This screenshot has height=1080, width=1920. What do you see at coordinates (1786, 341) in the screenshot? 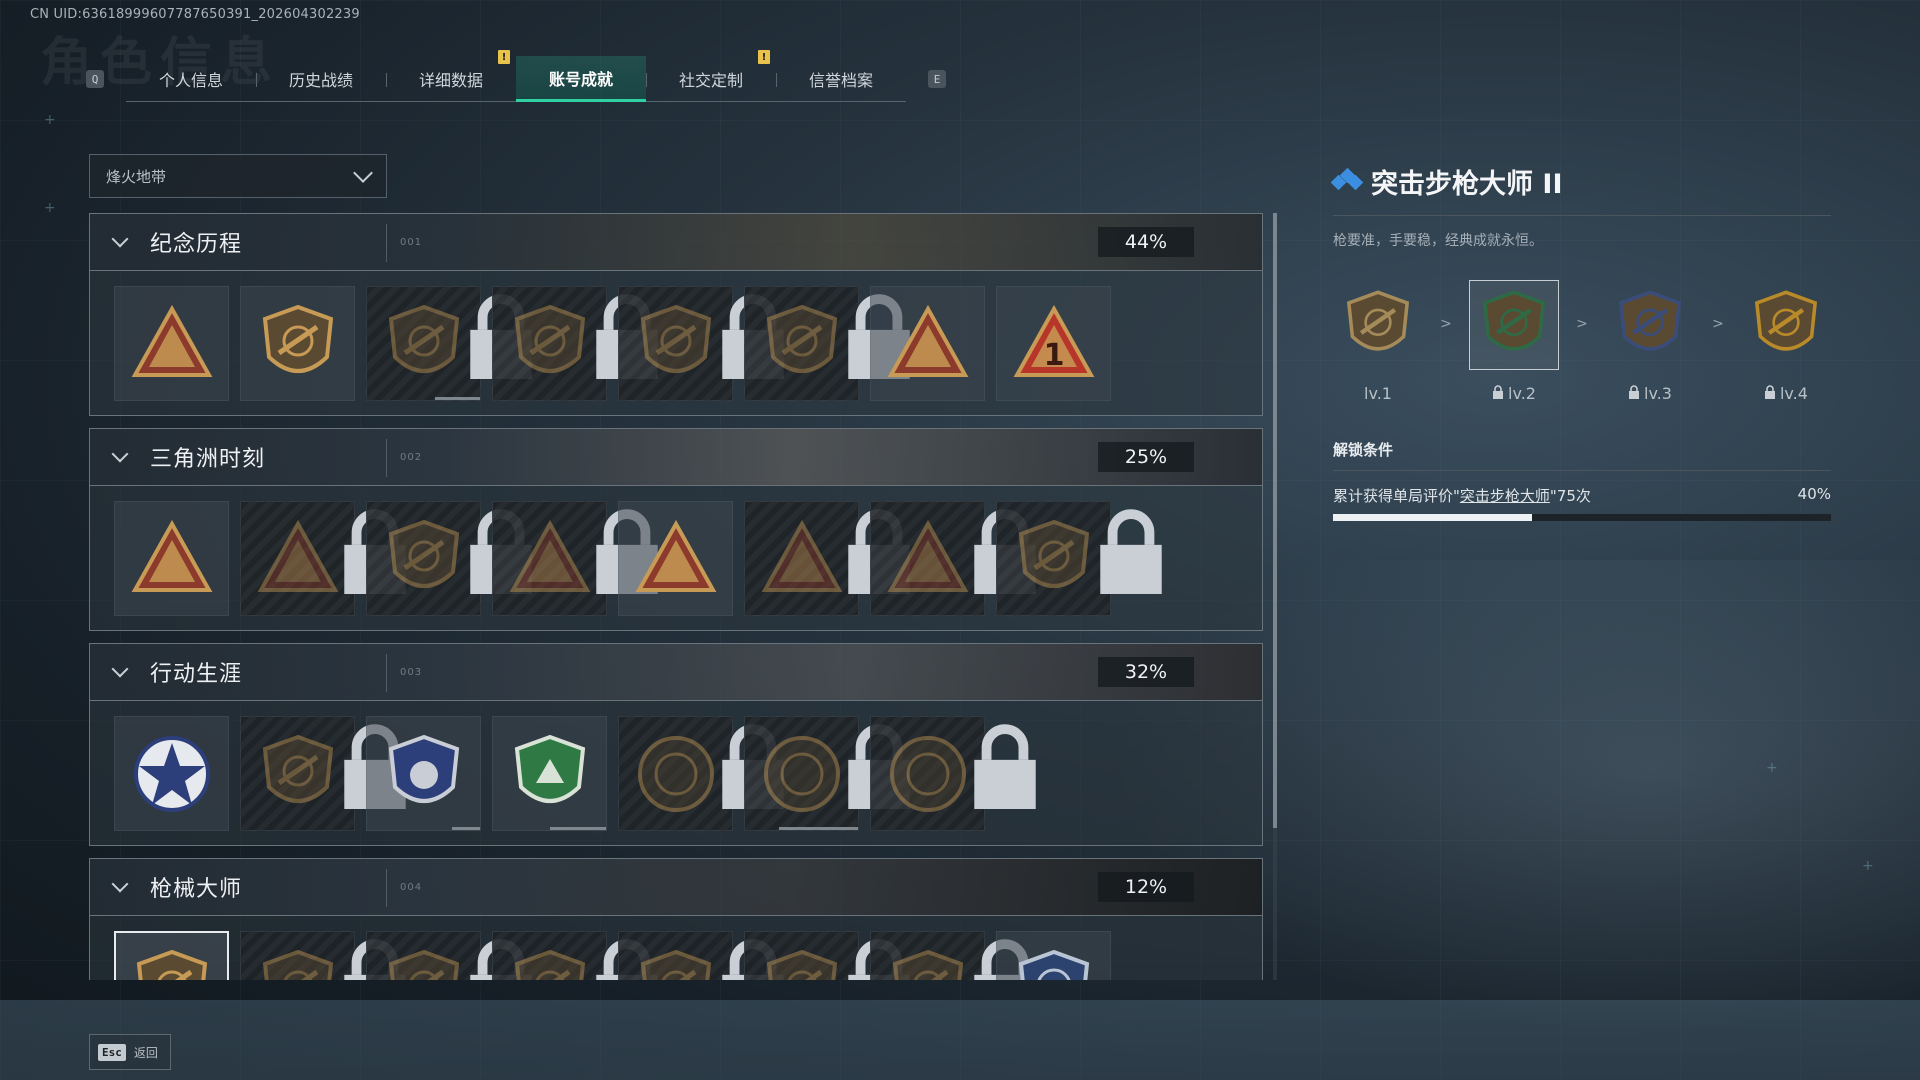
I see `level-item: lv.4` at bounding box center [1786, 341].